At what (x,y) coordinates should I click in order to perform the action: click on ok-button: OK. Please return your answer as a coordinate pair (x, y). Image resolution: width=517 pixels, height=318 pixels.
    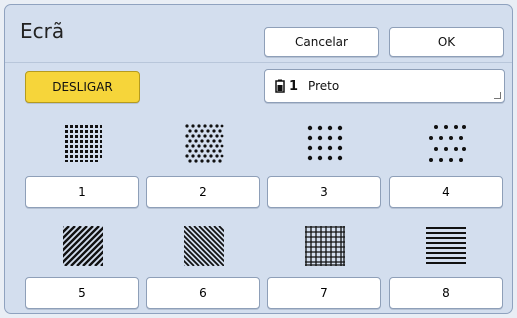
    Looking at the image, I should click on (446, 42).